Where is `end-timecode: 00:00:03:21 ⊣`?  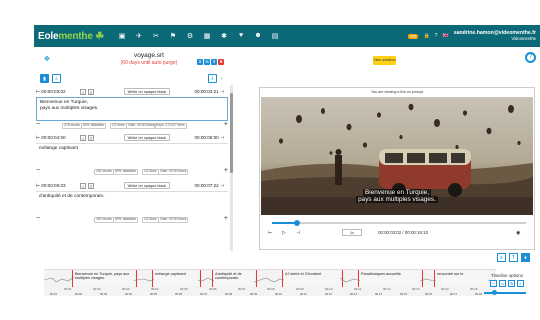 end-timecode: 00:00:03:21 ⊣ is located at coordinates (209, 92).